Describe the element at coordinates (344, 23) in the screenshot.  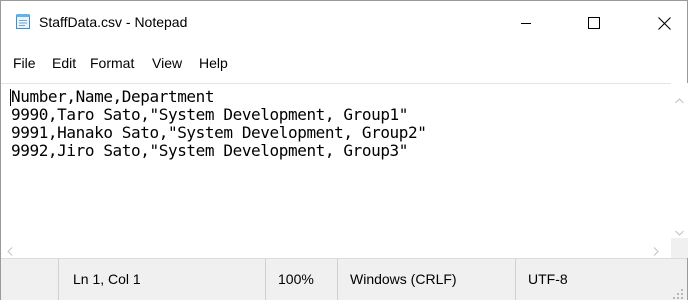
I see `title-bar: StaffData.csv - Notepad` at that location.